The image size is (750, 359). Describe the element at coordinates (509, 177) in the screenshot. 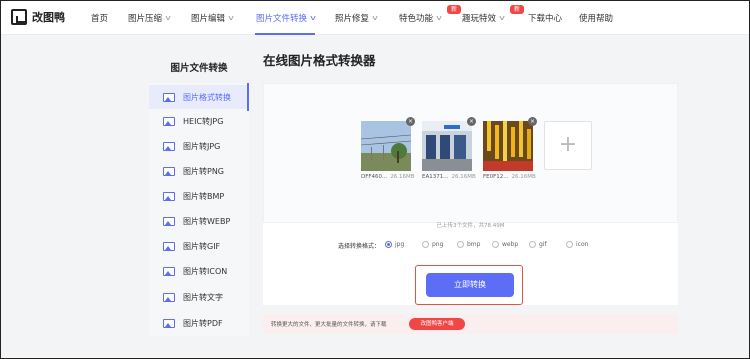

I see `file-label: FE0F12... 26.16MB` at that location.